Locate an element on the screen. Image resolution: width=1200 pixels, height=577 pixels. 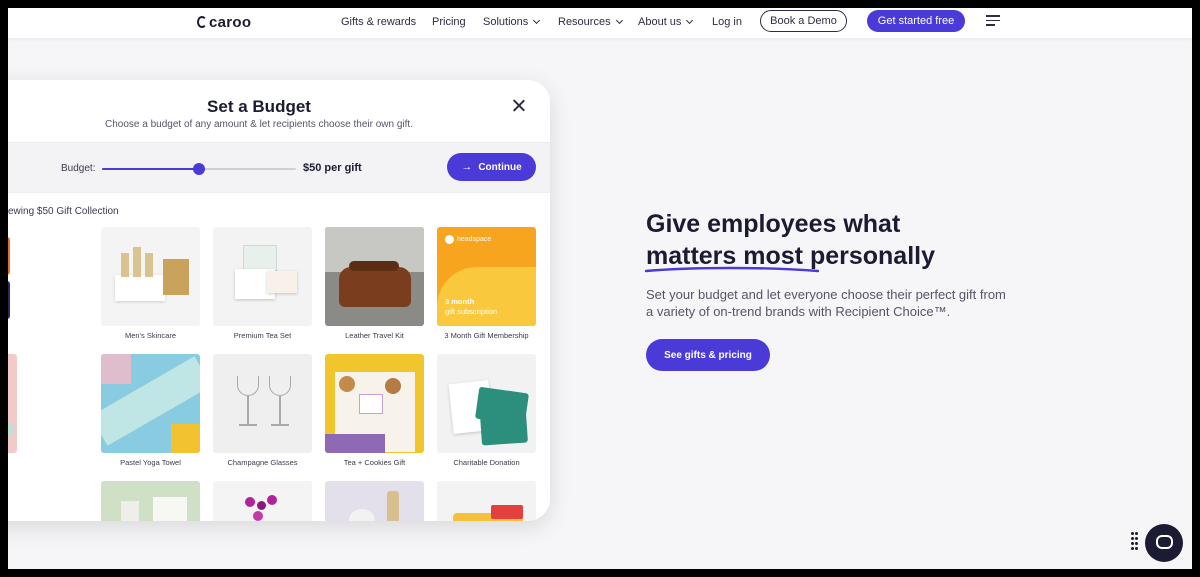
nav-label: Pricing is located at coordinates (449, 22).